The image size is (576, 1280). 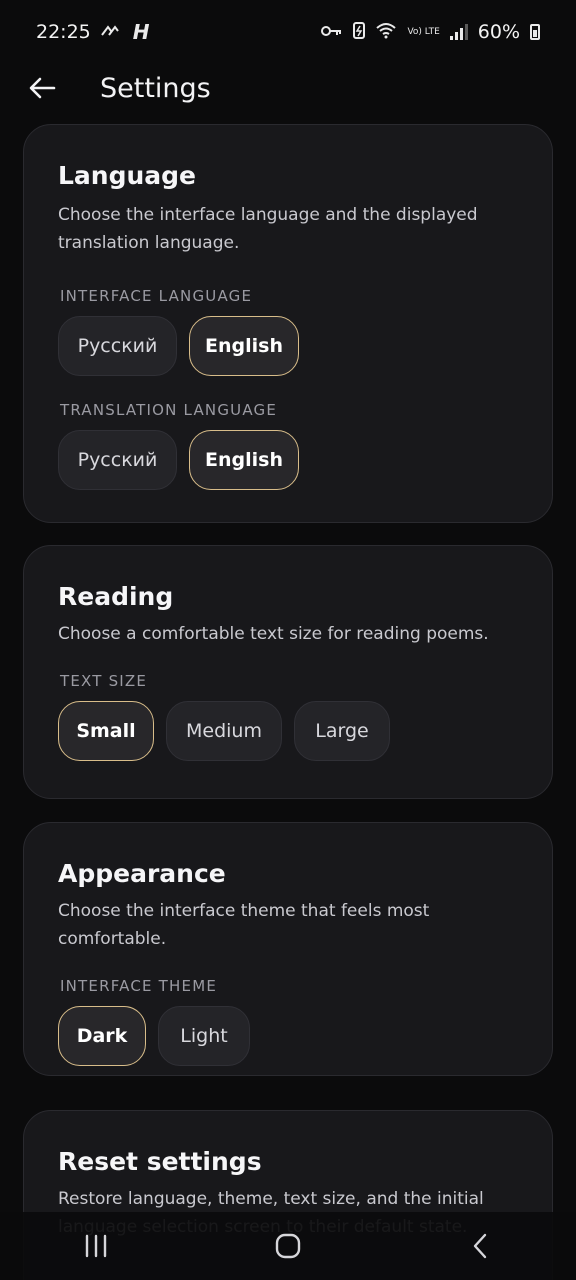 I want to click on battery-icon, so click(x=535, y=32).